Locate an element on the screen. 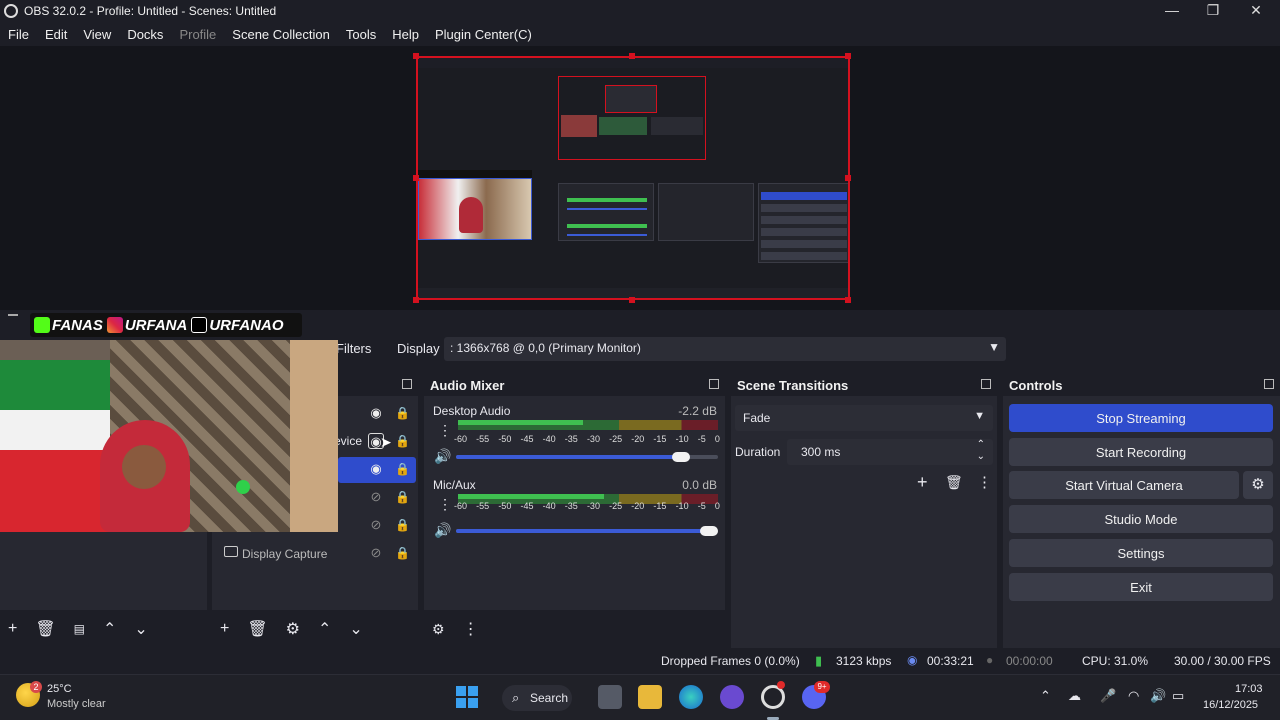 This screenshot has width=1280, height=720. source-row-display-capture: Display Capture is located at coordinates (315, 554).